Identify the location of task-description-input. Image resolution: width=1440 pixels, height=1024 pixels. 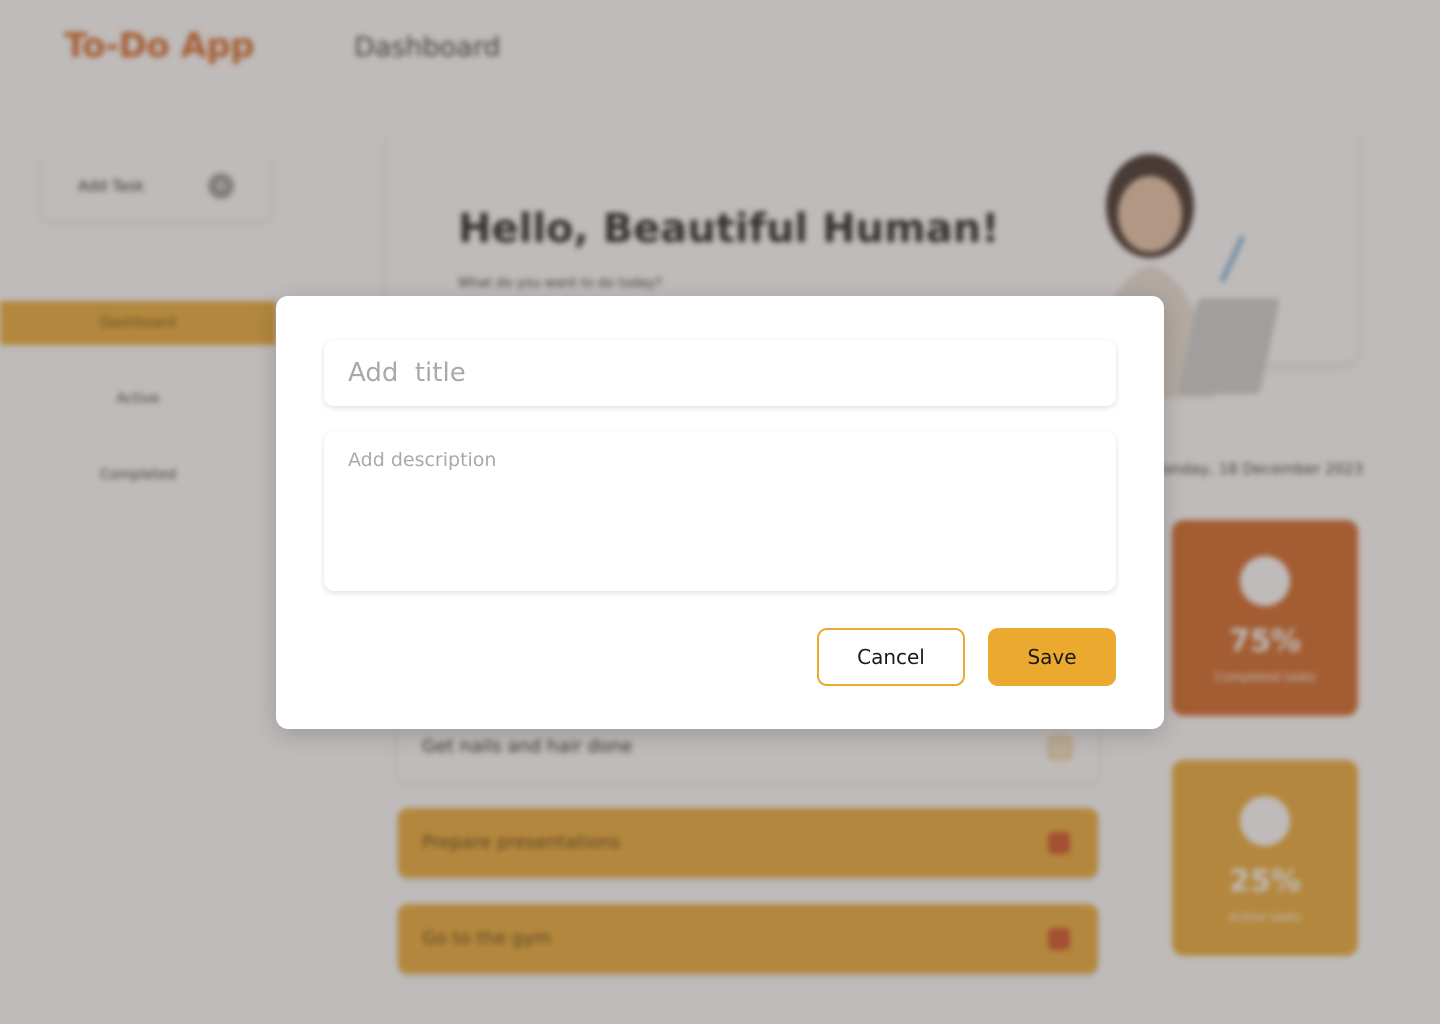
(720, 511).